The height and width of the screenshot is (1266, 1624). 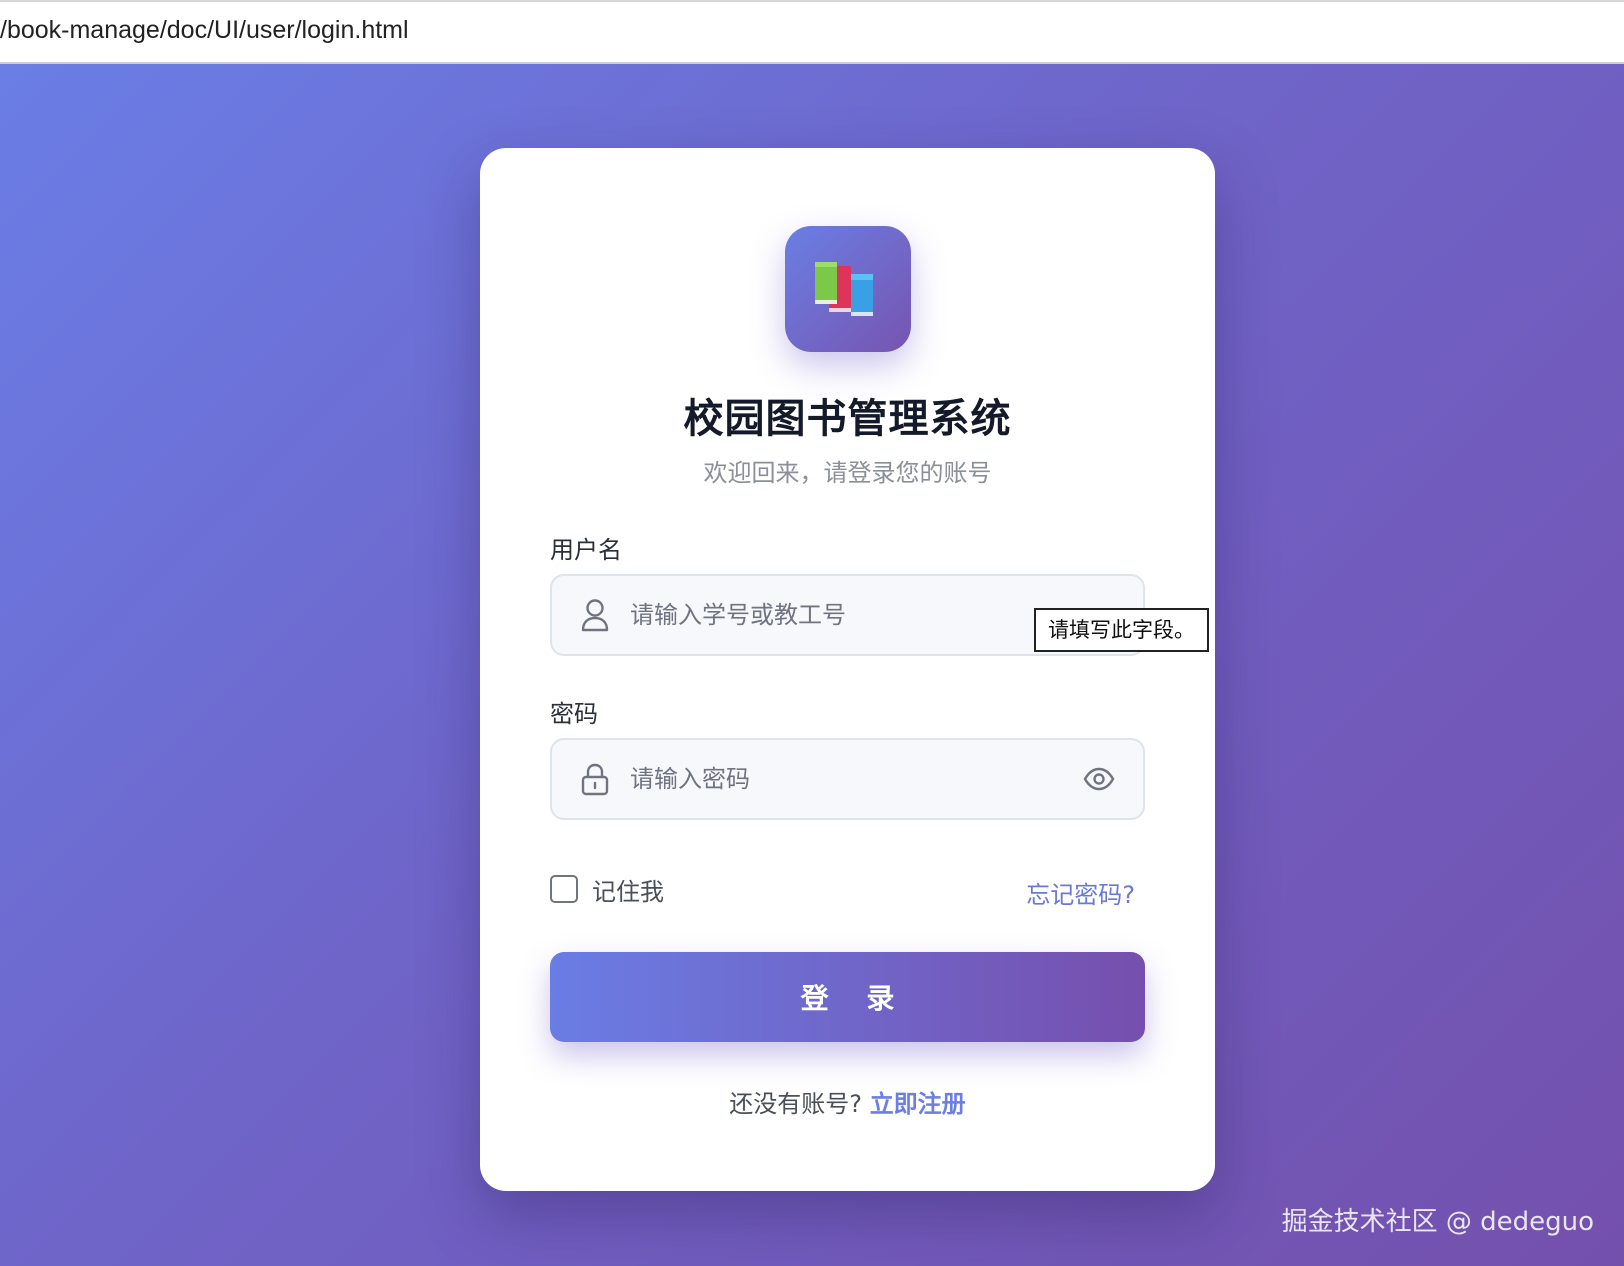 What do you see at coordinates (918, 1104) in the screenshot?
I see `register-link: 立即注册` at bounding box center [918, 1104].